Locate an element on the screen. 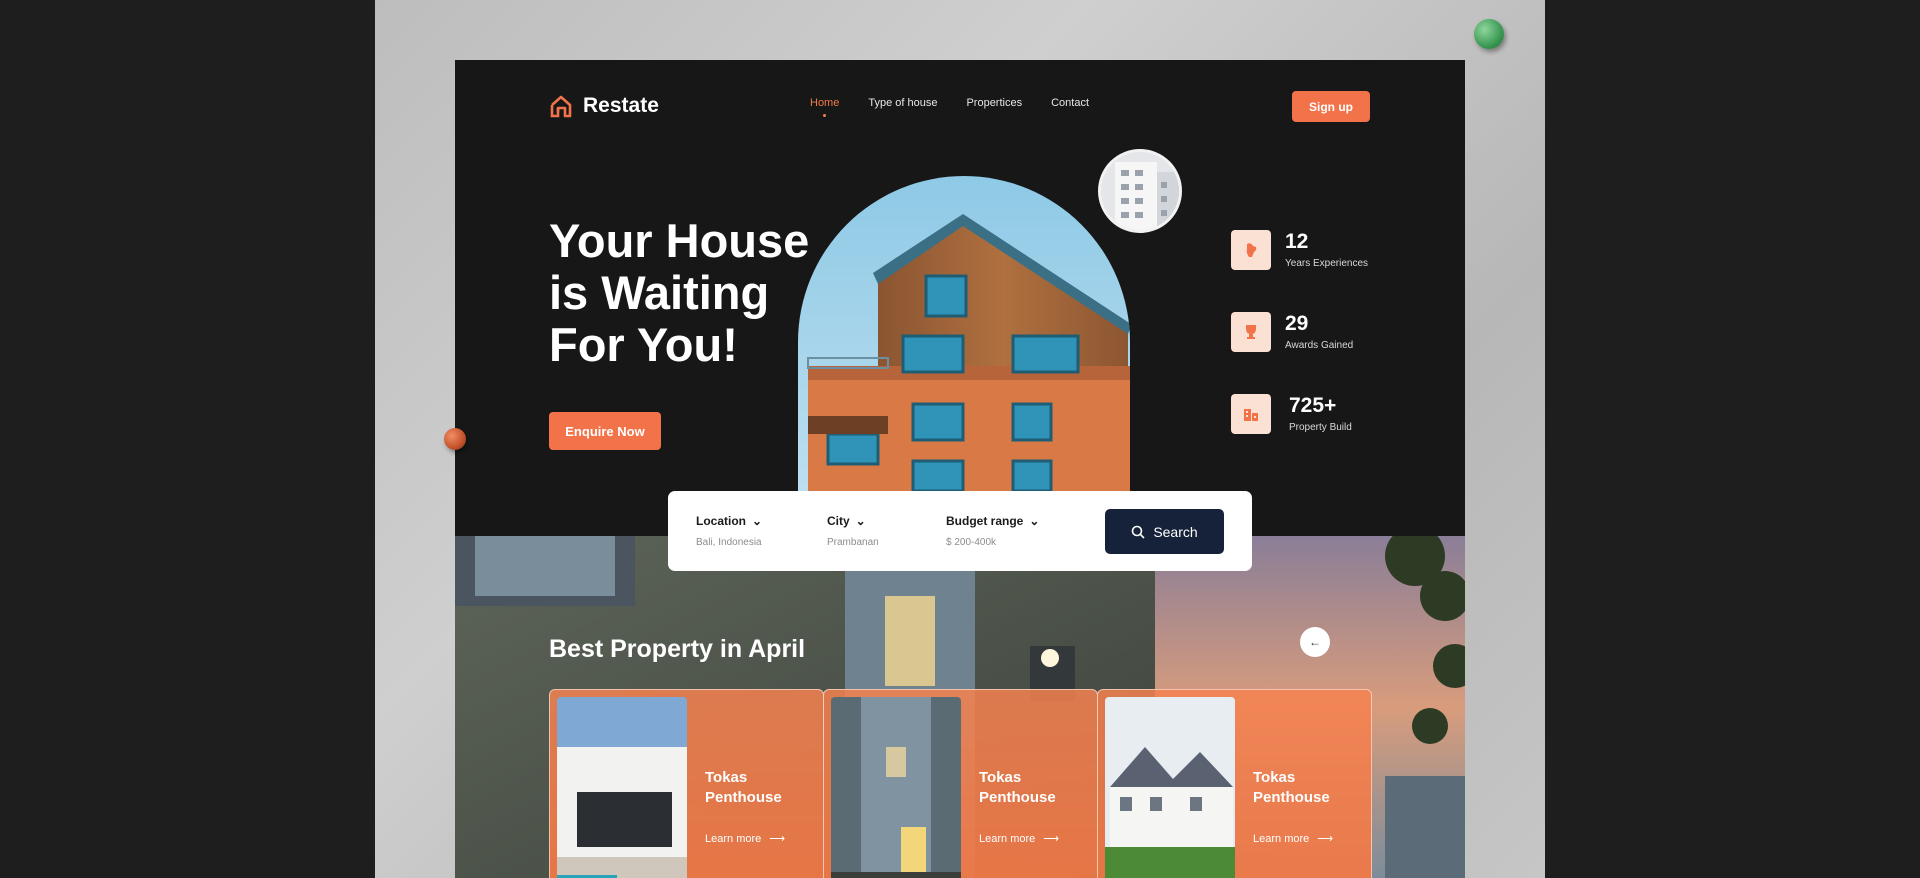 This screenshot has height=878, width=1920. stat-value: 12 is located at coordinates (1297, 241).